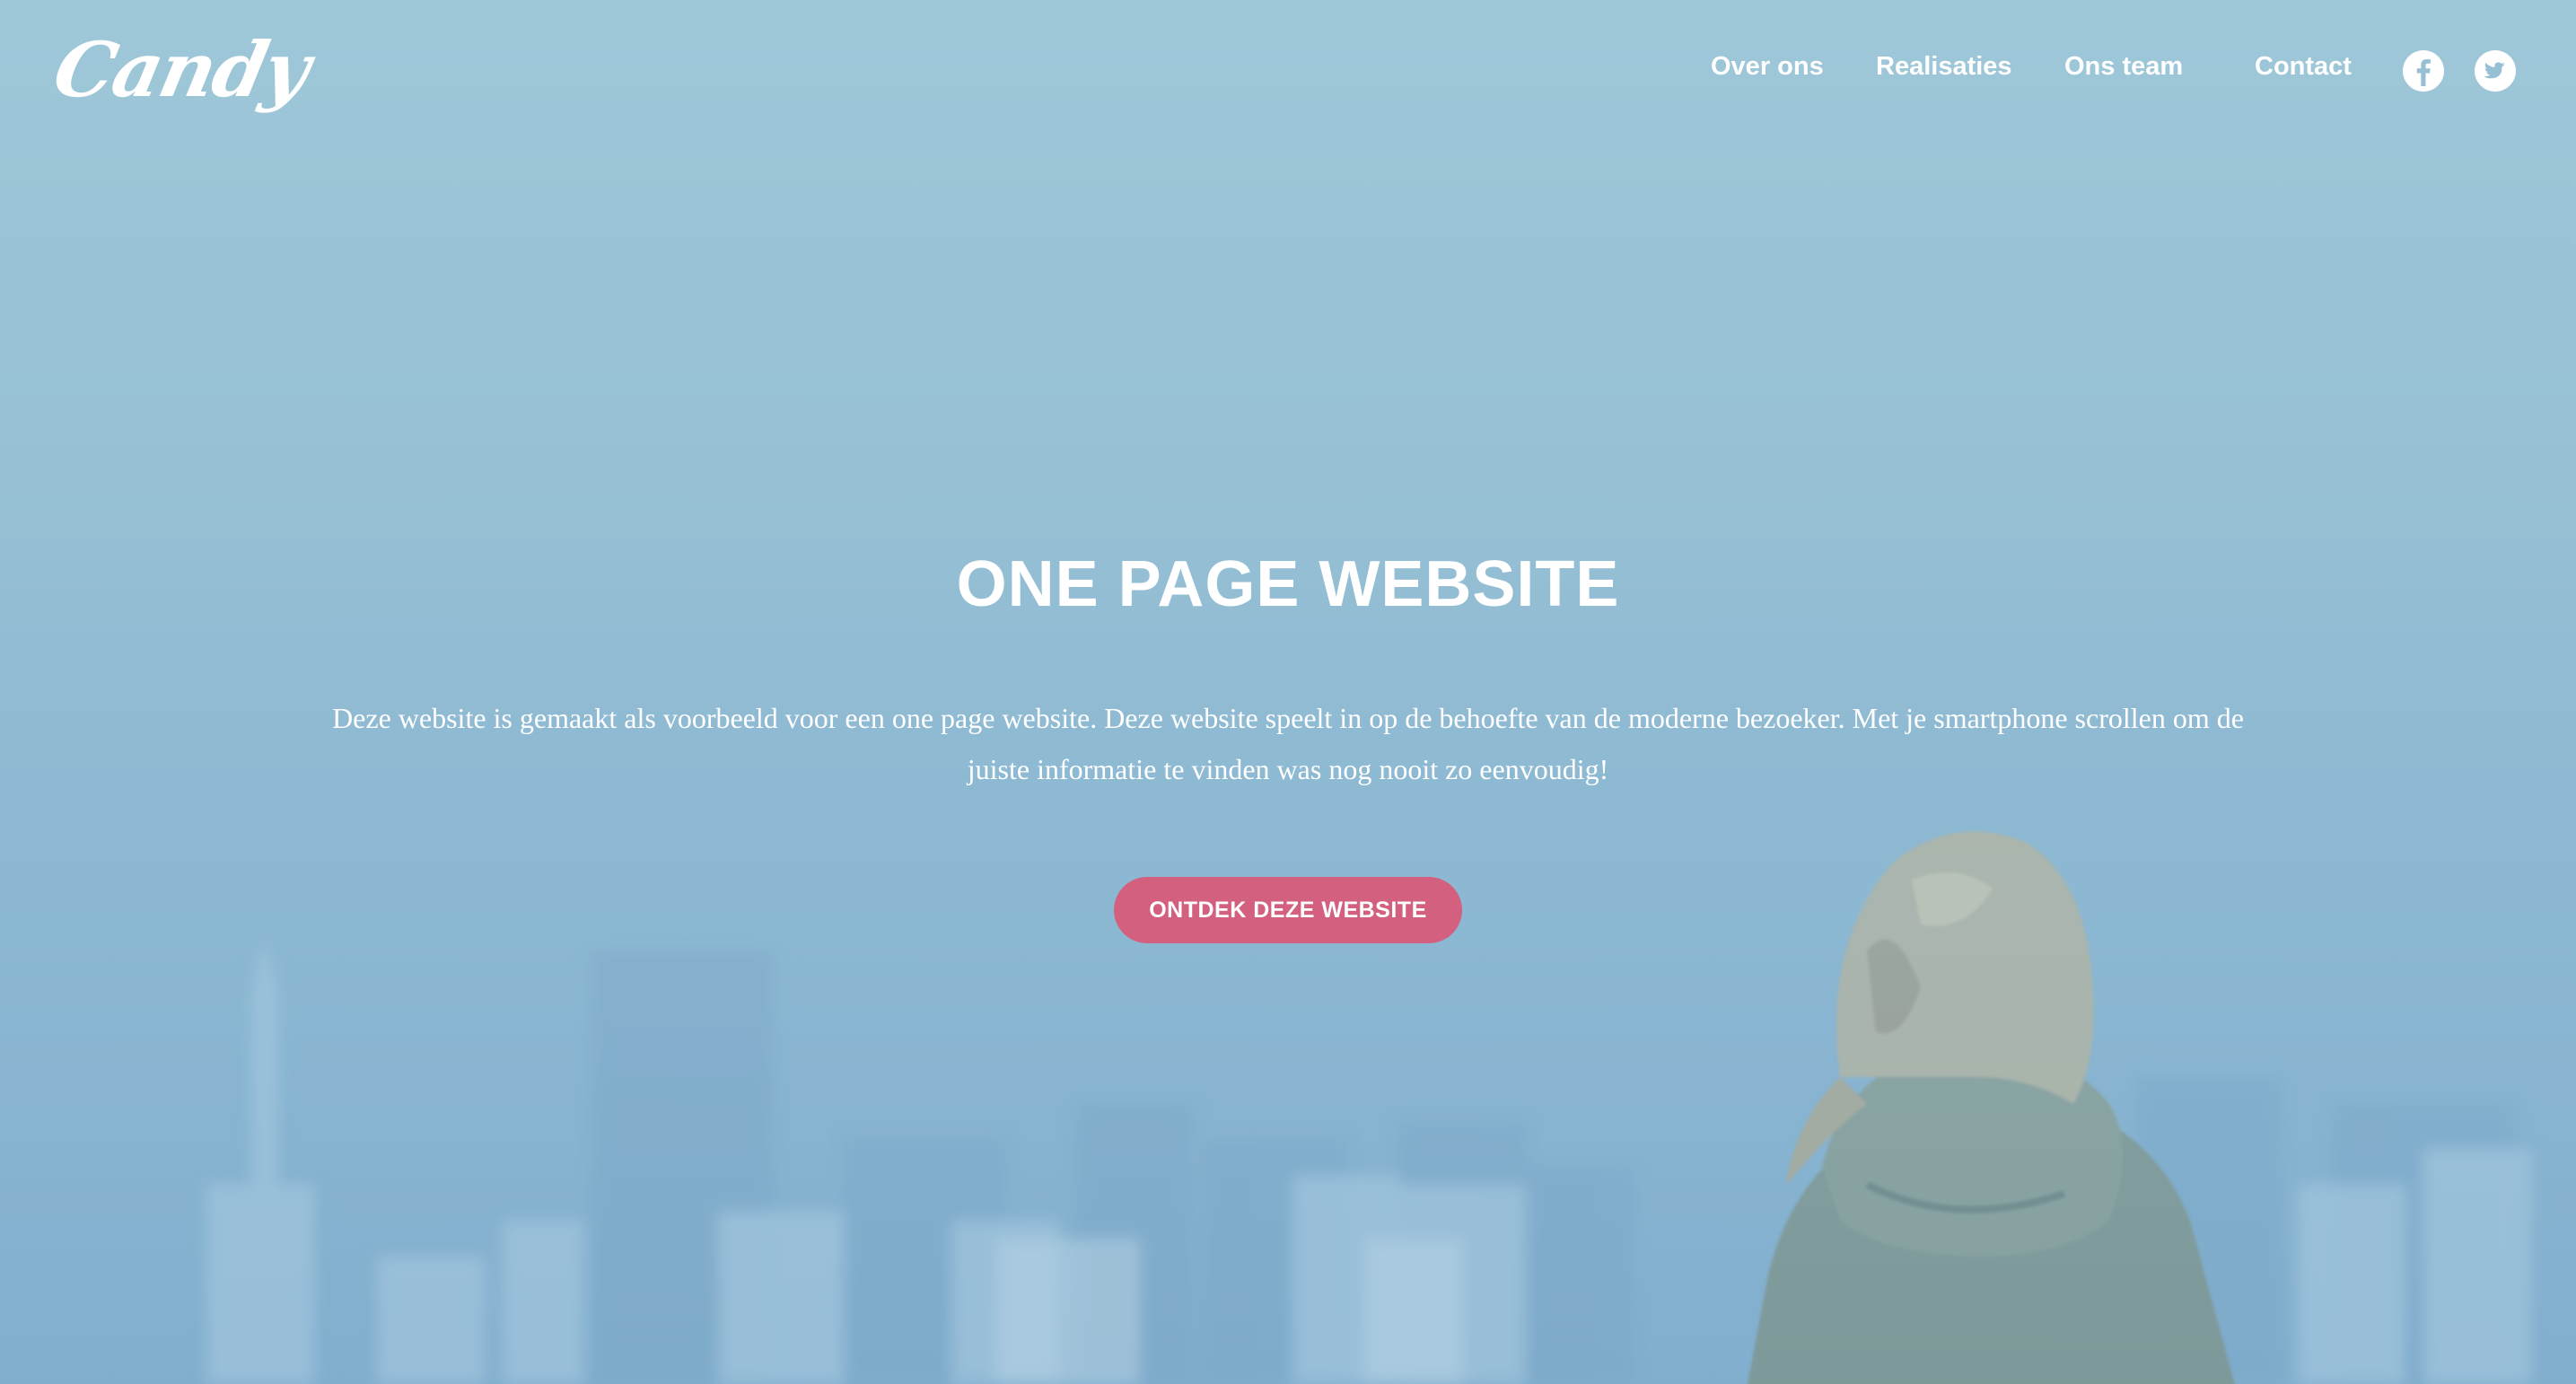 The image size is (2576, 1384). Describe the element at coordinates (1288, 584) in the screenshot. I see `page-title: ONE PAGE WEBSITE` at that location.